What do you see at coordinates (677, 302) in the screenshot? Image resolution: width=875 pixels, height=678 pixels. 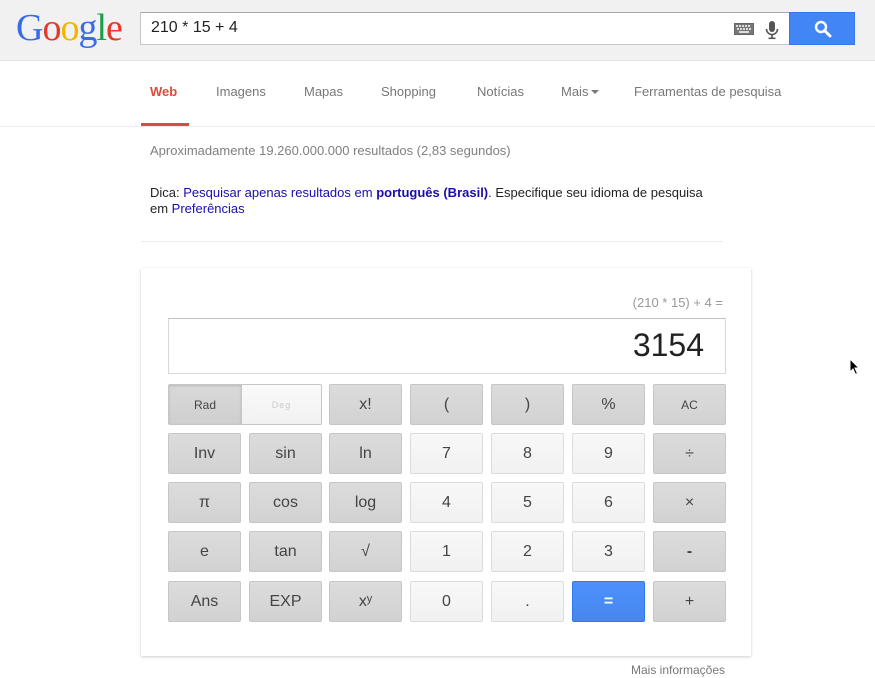 I see `calculator-expression: (210 * 15) + 4 =` at bounding box center [677, 302].